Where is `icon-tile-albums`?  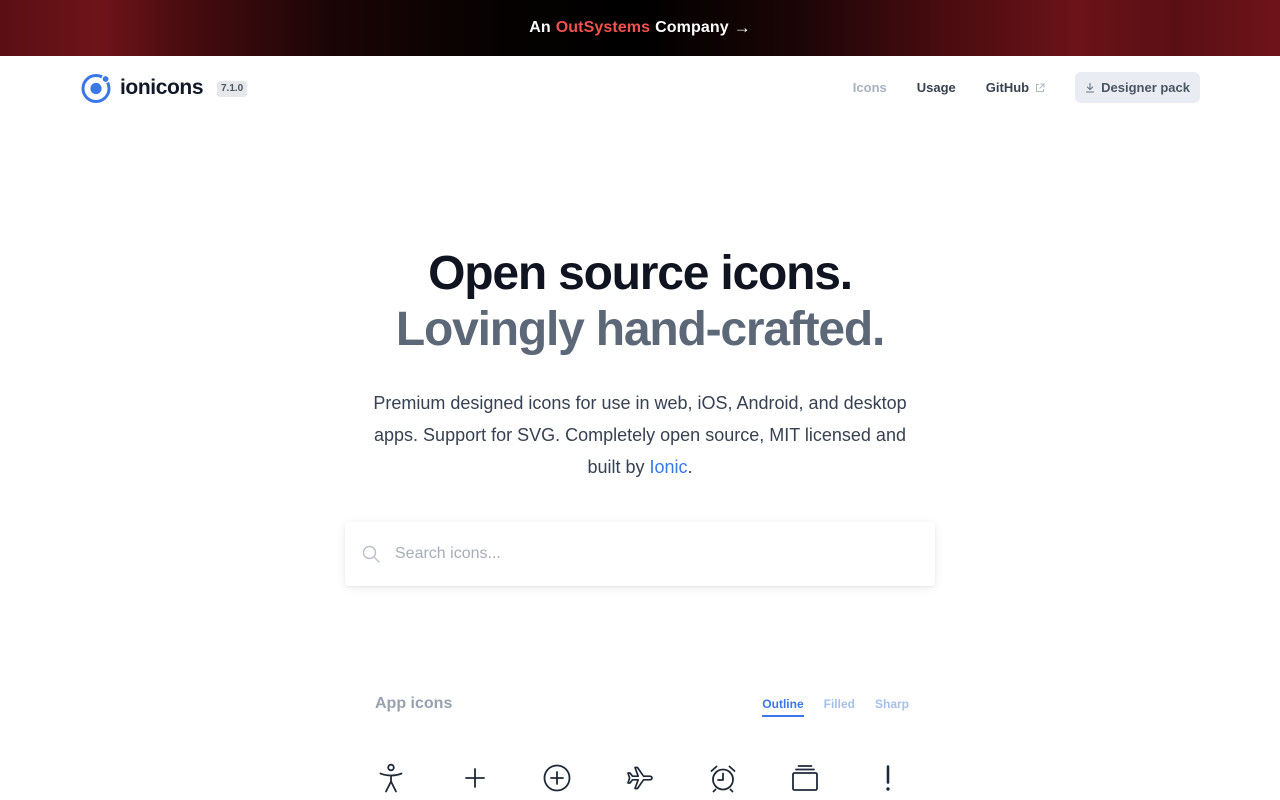 icon-tile-albums is located at coordinates (805, 778).